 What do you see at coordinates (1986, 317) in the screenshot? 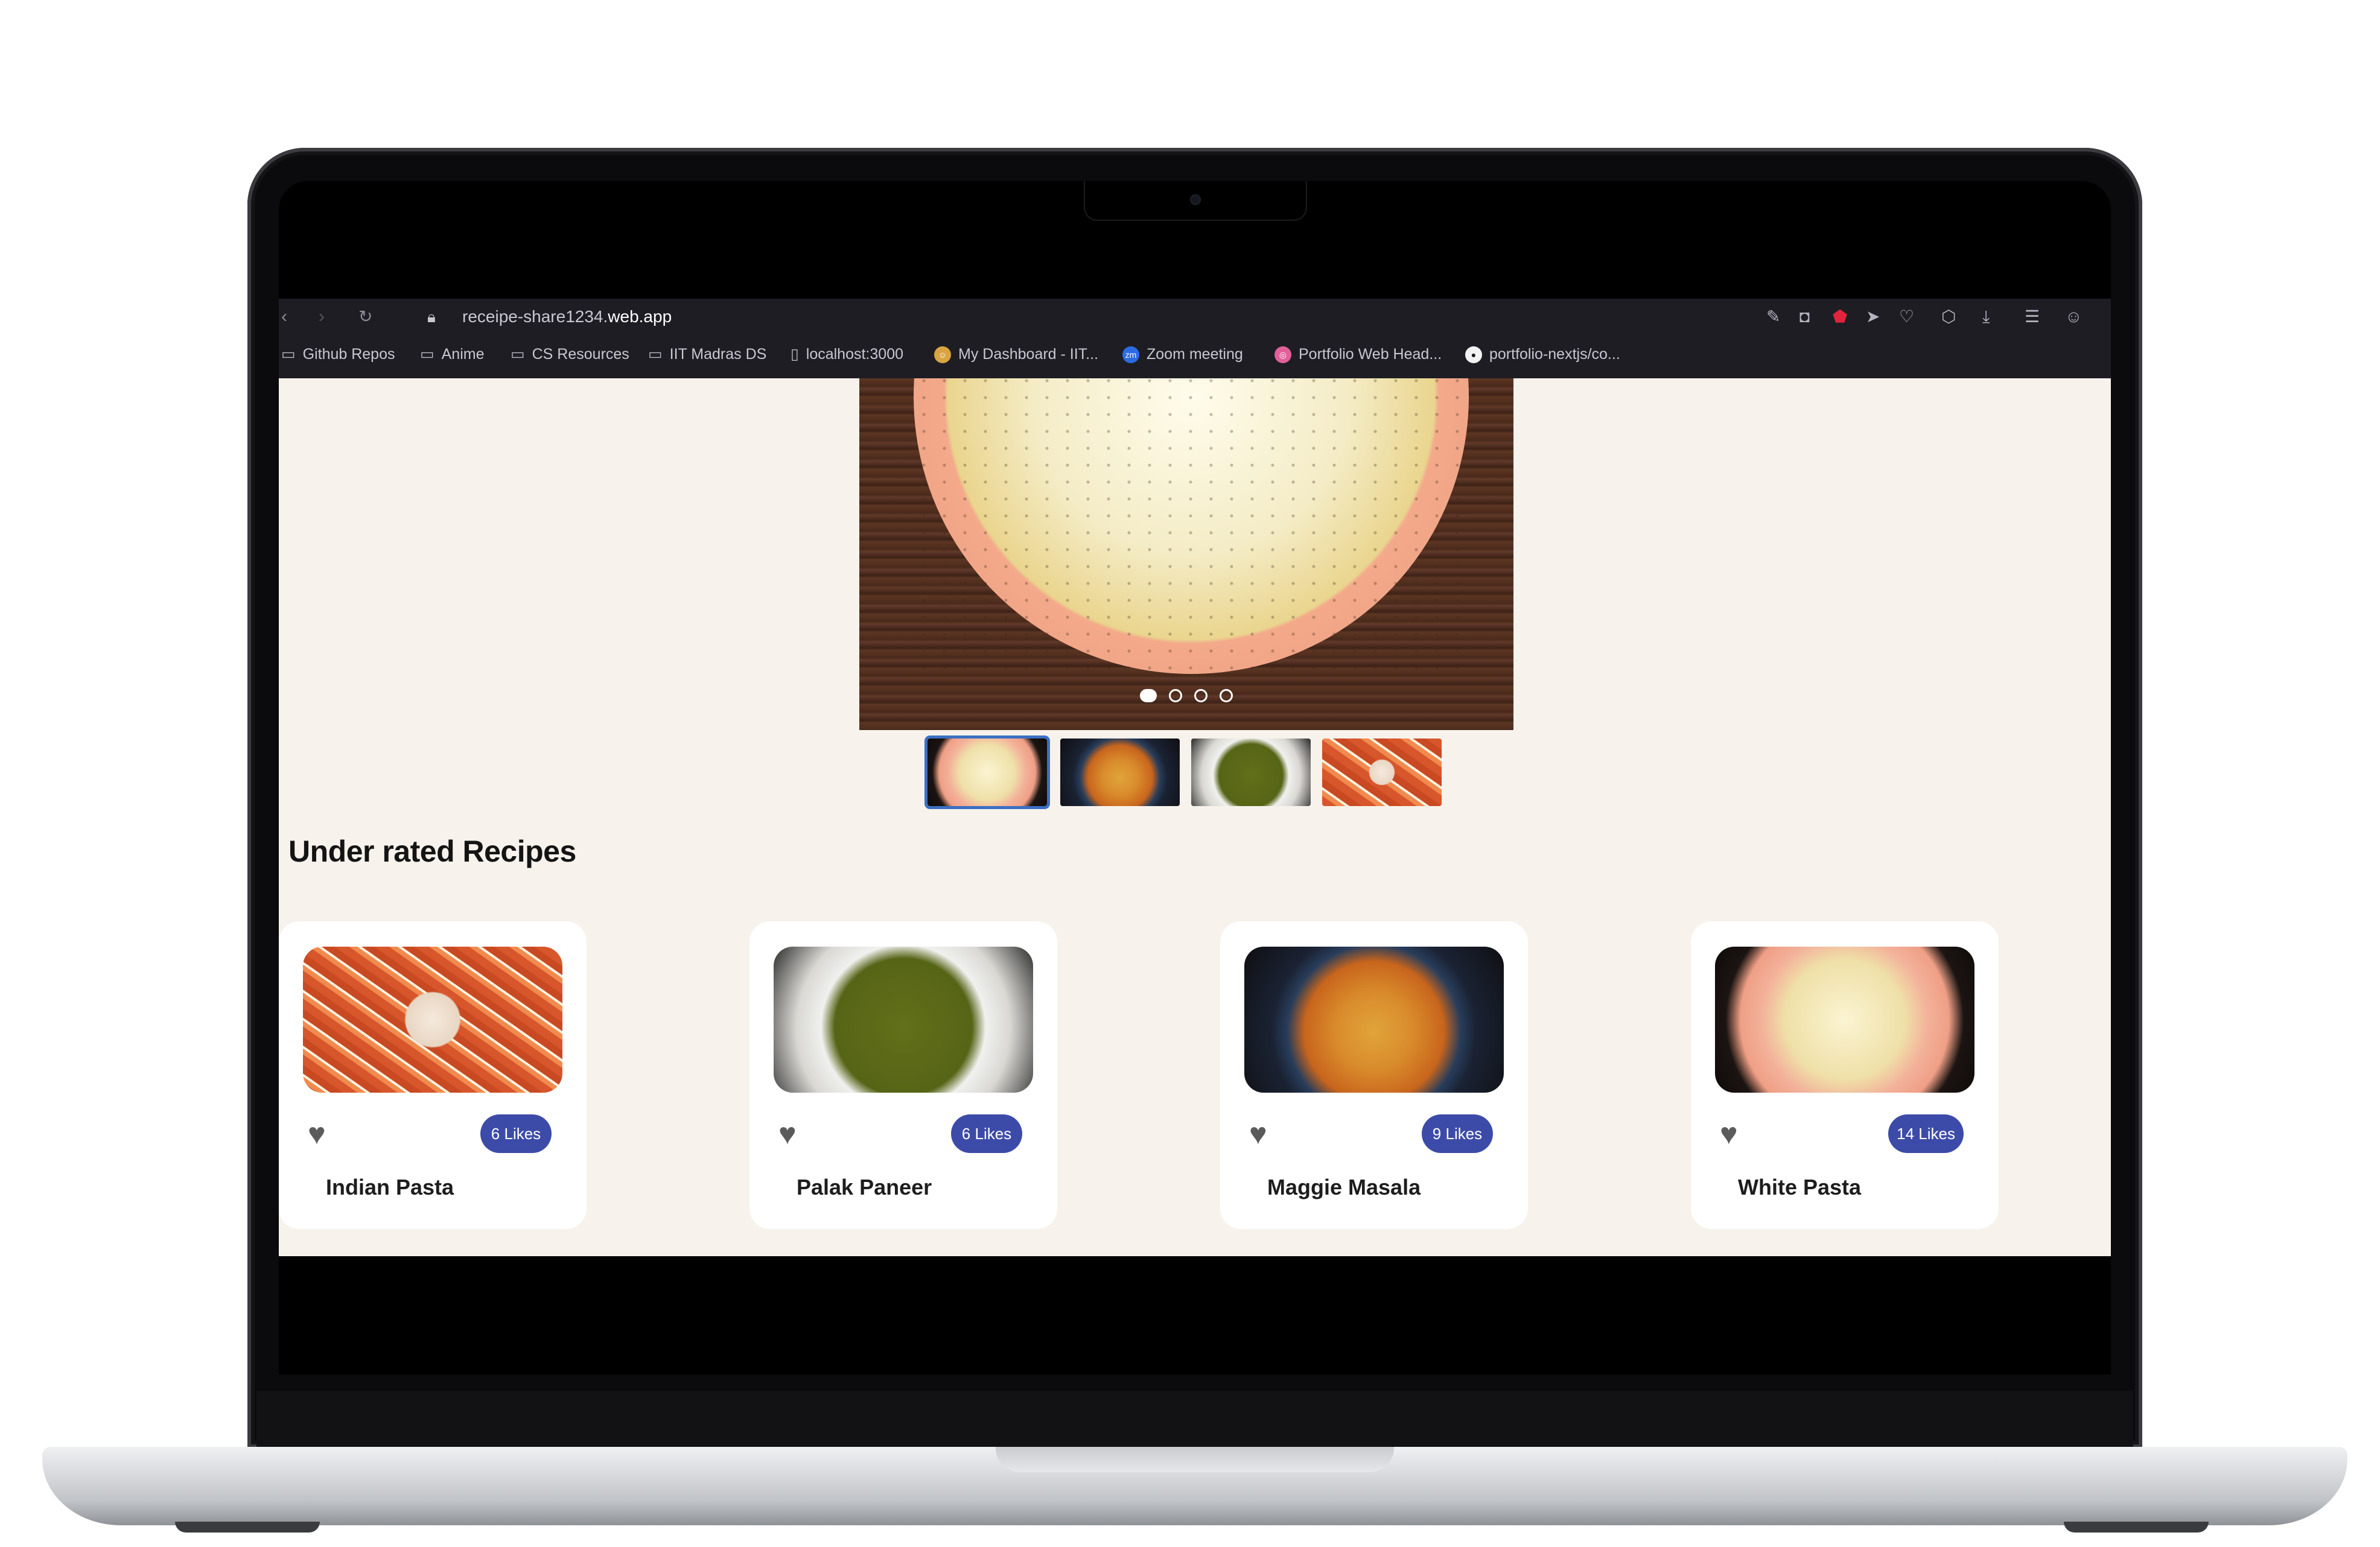
I see `download-icon: ⤓` at bounding box center [1986, 317].